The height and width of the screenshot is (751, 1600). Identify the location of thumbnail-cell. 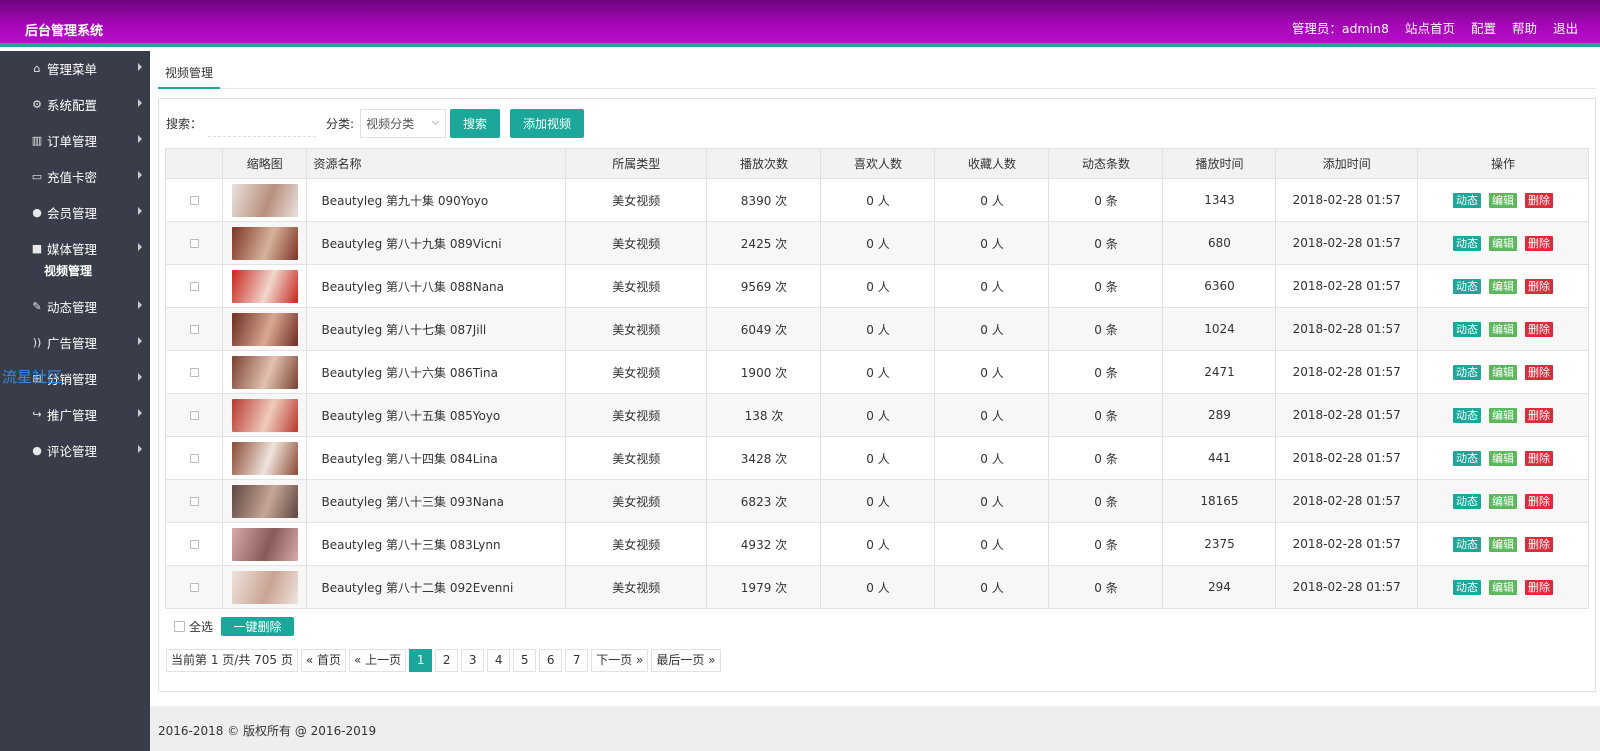
(264, 587).